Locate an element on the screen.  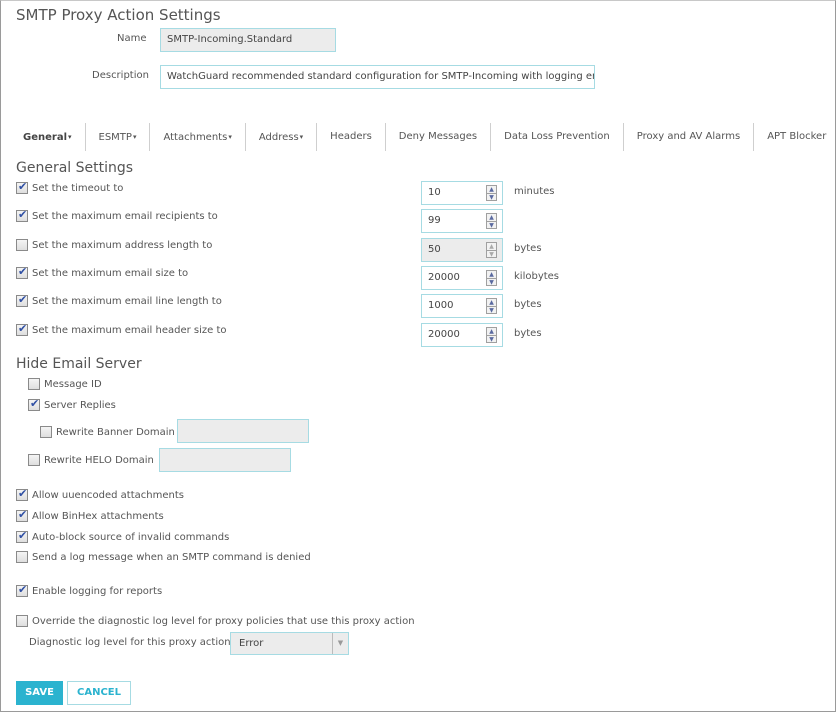
max-line-length-spinner: 1000 ▲ ▼ is located at coordinates (462, 306).